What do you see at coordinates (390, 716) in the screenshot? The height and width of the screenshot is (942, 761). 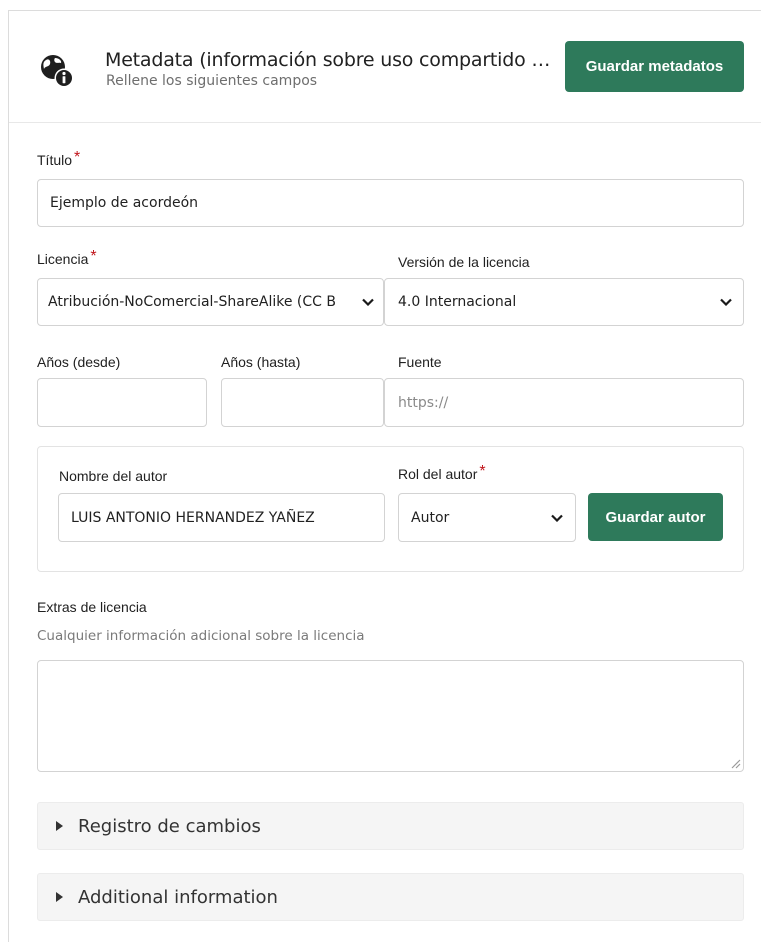 I see `license-extras-textarea` at bounding box center [390, 716].